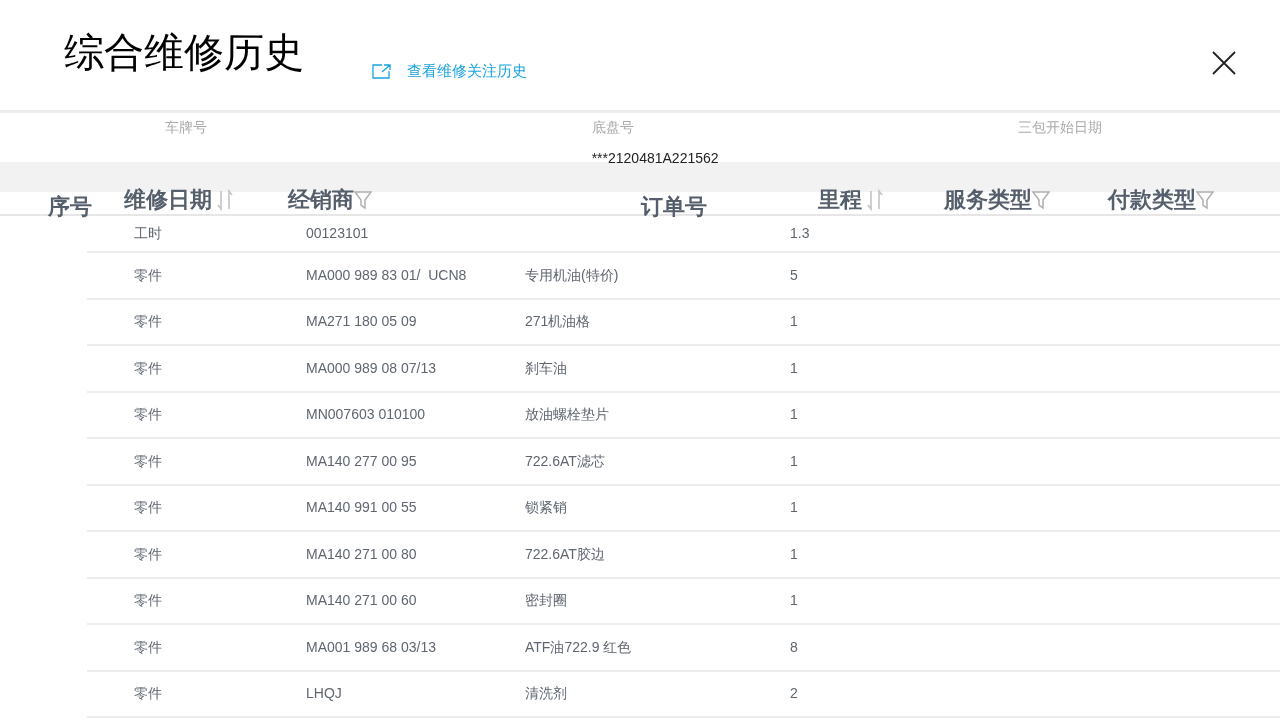 The height and width of the screenshot is (720, 1280). What do you see at coordinates (361, 460) in the screenshot?
I see `table-cell: MA140 277 00 95` at bounding box center [361, 460].